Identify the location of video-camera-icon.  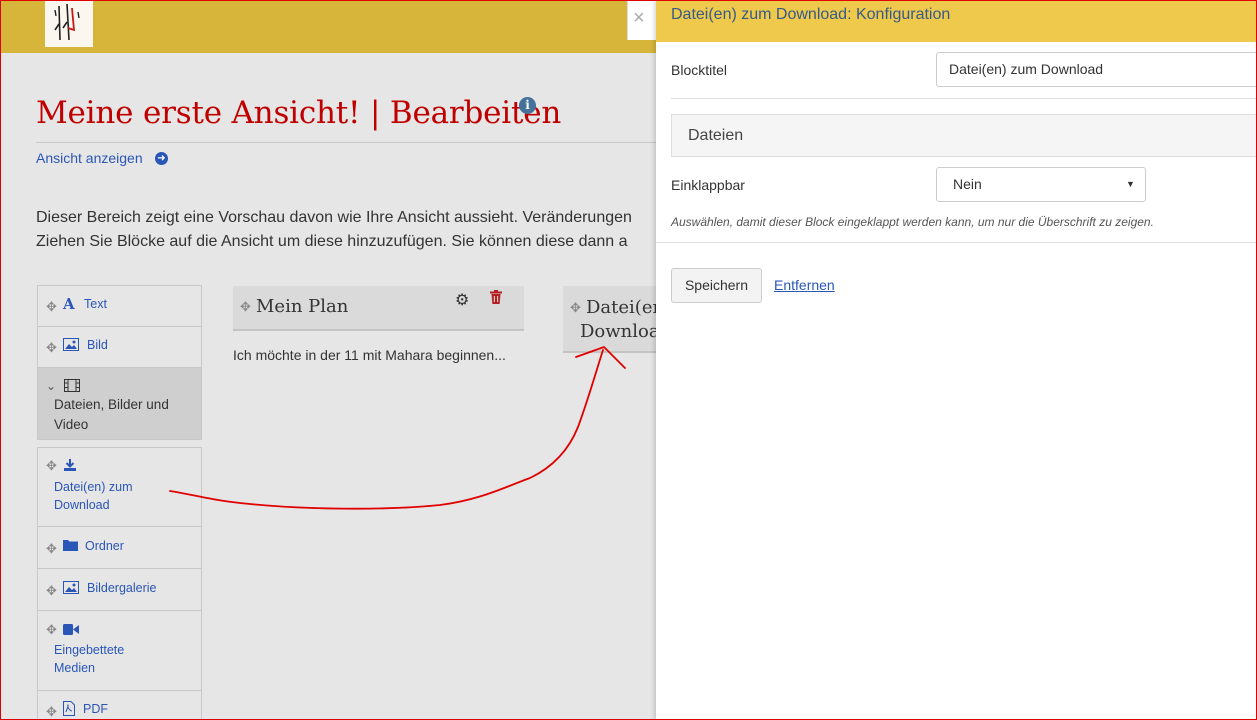
(71, 630).